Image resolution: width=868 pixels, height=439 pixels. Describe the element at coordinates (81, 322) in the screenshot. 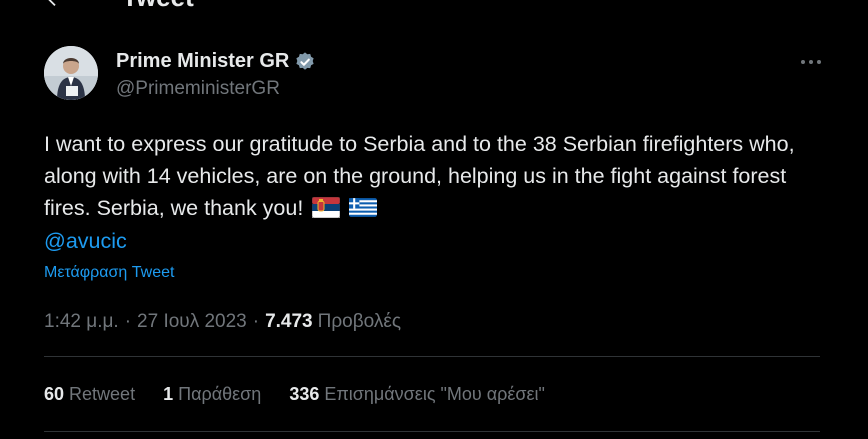

I see `tweet-time: 1:42 μ.μ.` at that location.